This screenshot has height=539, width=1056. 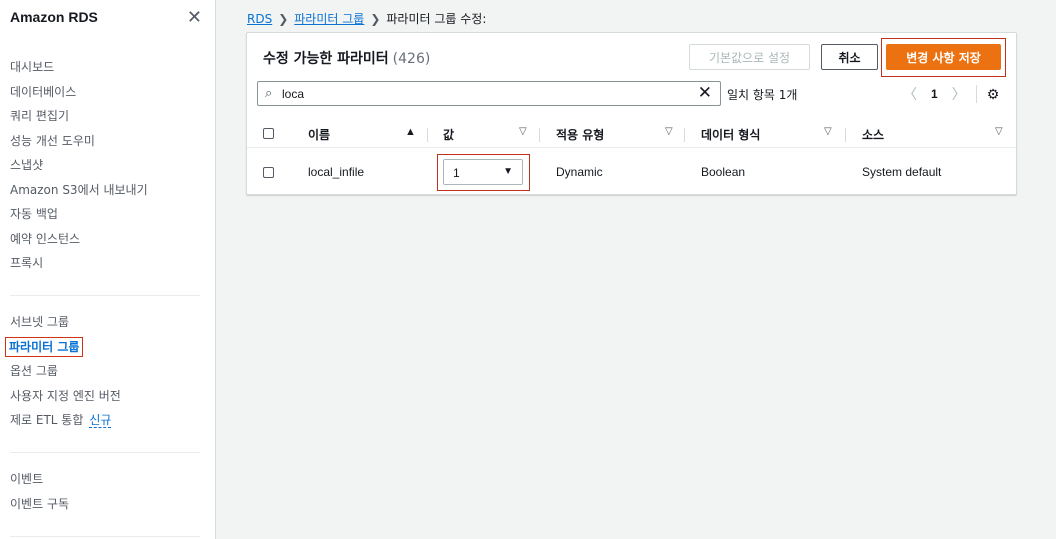 I want to click on search-input: ⌕ loca ✕, so click(x=489, y=93).